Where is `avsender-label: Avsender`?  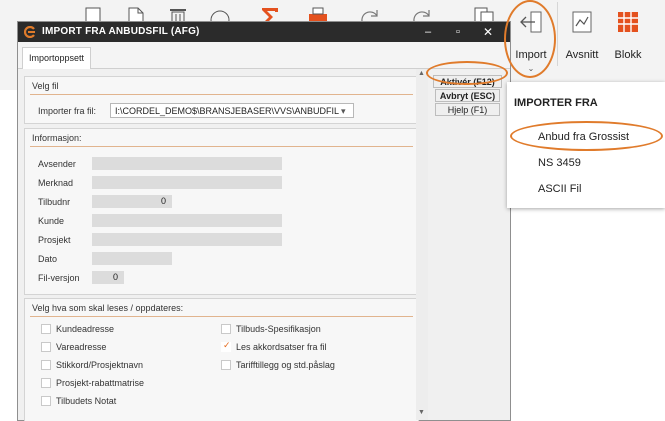 avsender-label: Avsender is located at coordinates (57, 164).